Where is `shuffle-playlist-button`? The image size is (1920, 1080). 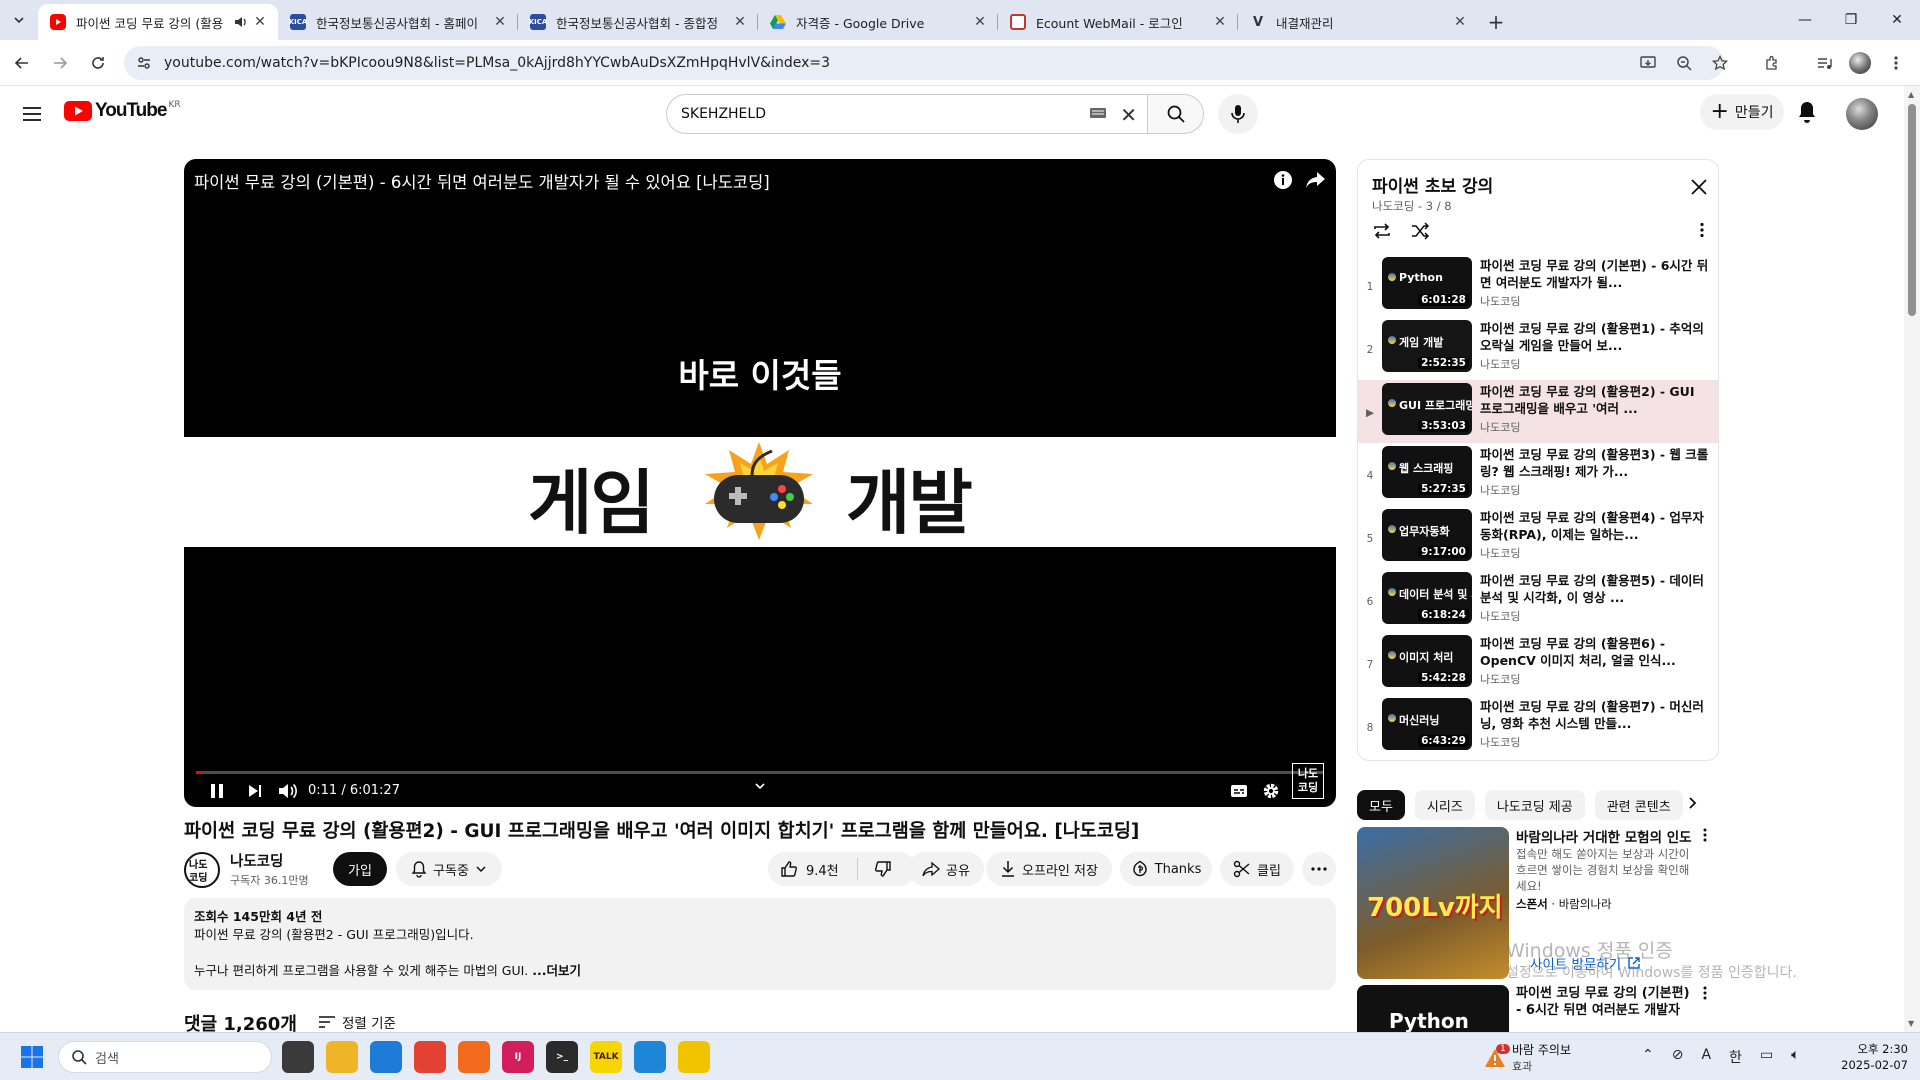
shuffle-playlist-button is located at coordinates (1420, 231).